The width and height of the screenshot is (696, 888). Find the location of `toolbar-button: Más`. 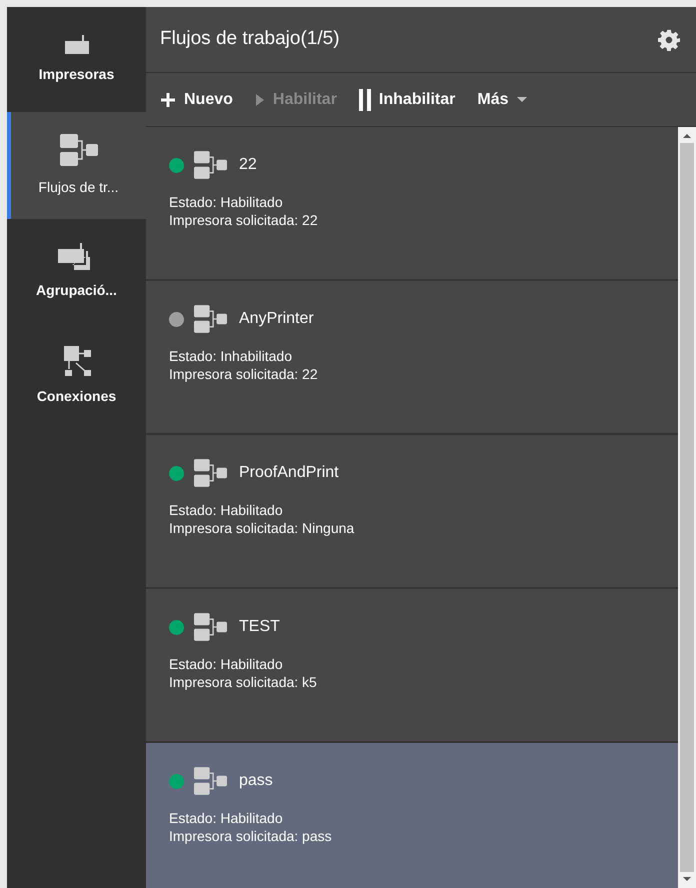

toolbar-button: Más is located at coordinates (501, 100).